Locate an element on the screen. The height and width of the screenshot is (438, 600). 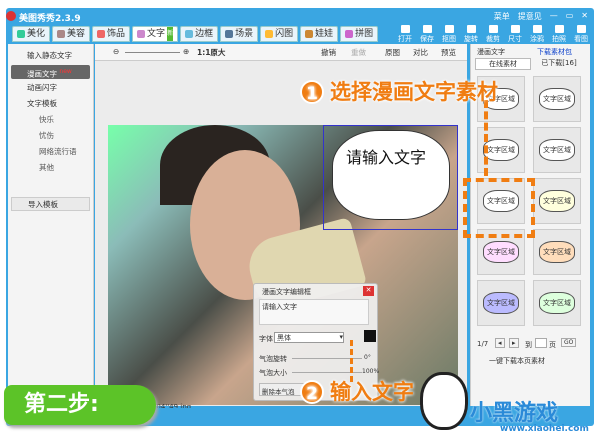
app-logo-icon is located at coordinates (11, 16).